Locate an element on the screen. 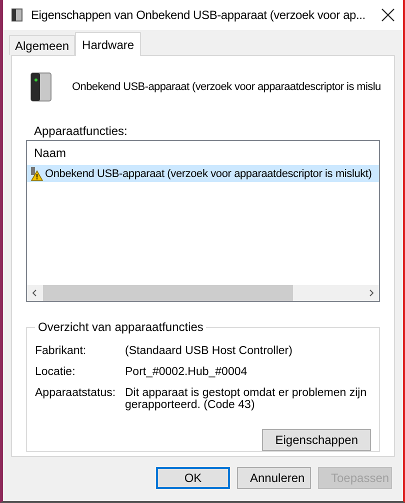 The height and width of the screenshot is (503, 405). tab: Hardware is located at coordinates (108, 44).